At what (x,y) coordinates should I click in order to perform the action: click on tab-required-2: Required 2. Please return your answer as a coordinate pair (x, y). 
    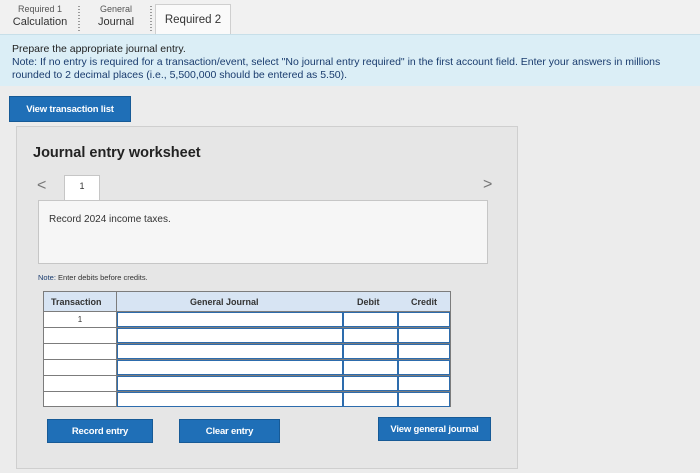
    Looking at the image, I should click on (193, 19).